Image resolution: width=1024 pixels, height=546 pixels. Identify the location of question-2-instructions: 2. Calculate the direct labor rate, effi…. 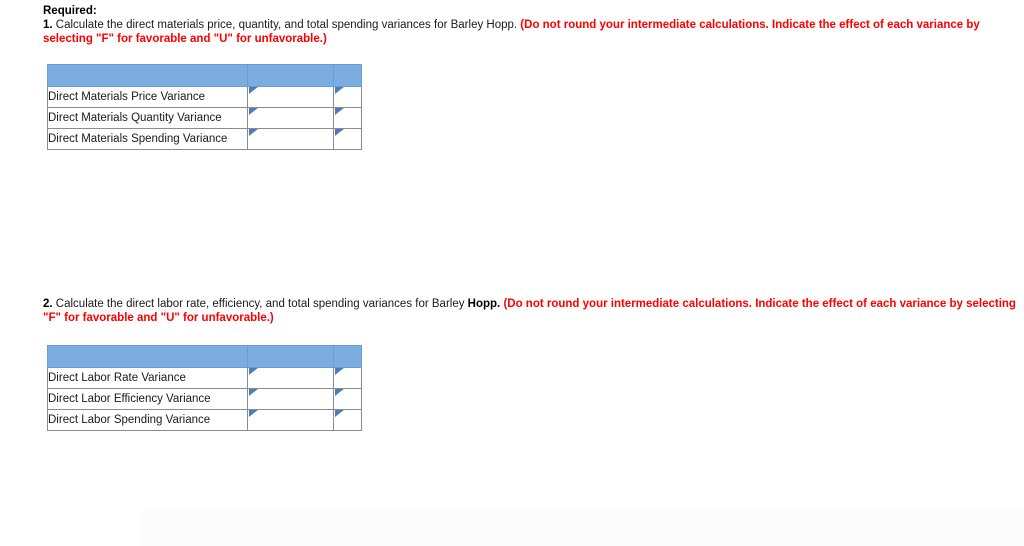
(530, 311).